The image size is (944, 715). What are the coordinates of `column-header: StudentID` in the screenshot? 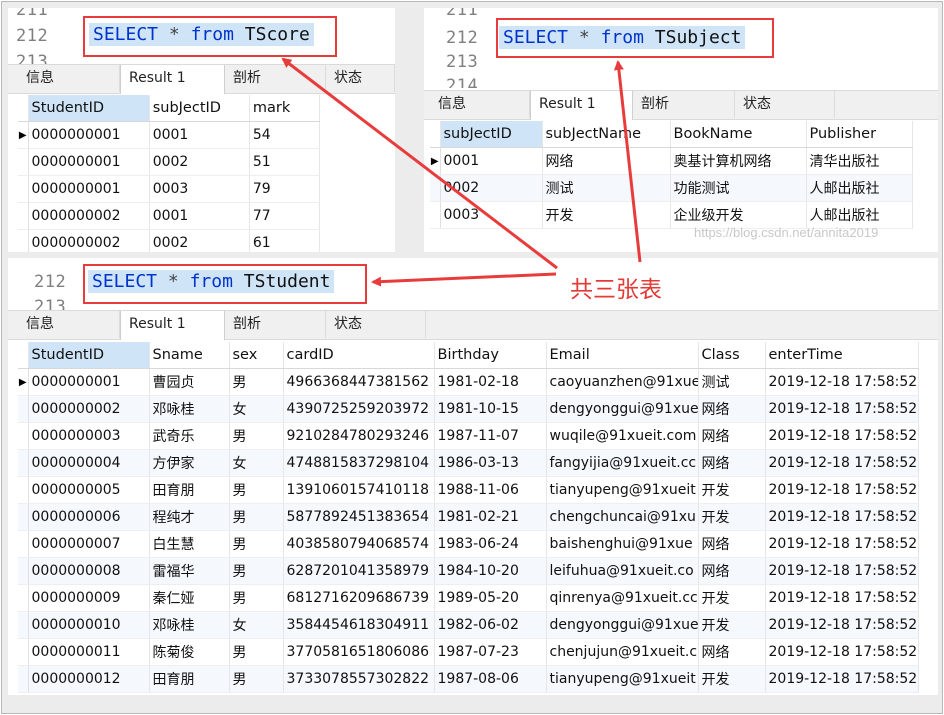 It's located at (89, 355).